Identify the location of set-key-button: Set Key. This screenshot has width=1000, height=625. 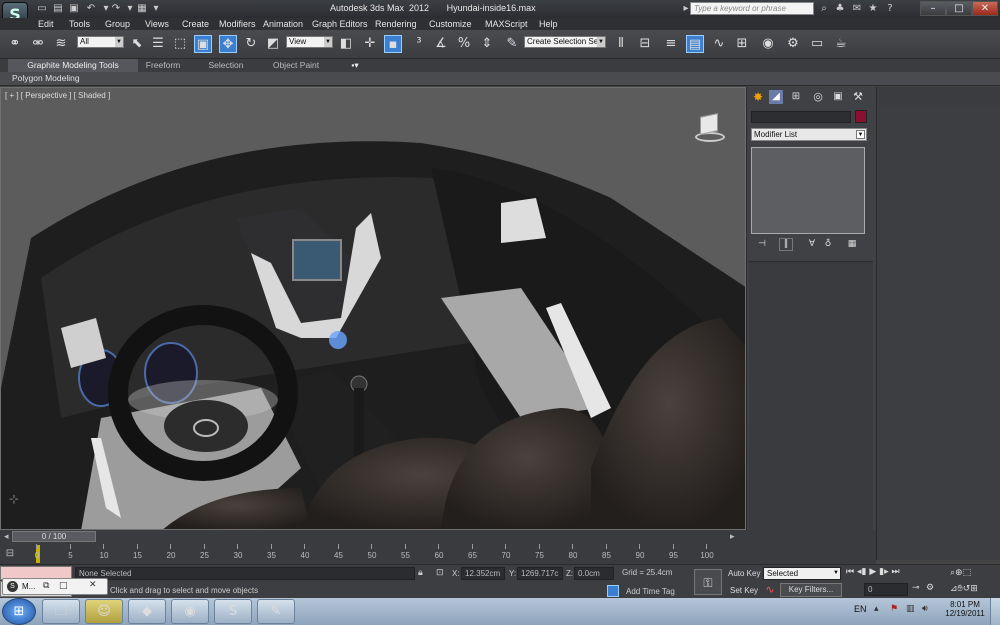
(744, 590).